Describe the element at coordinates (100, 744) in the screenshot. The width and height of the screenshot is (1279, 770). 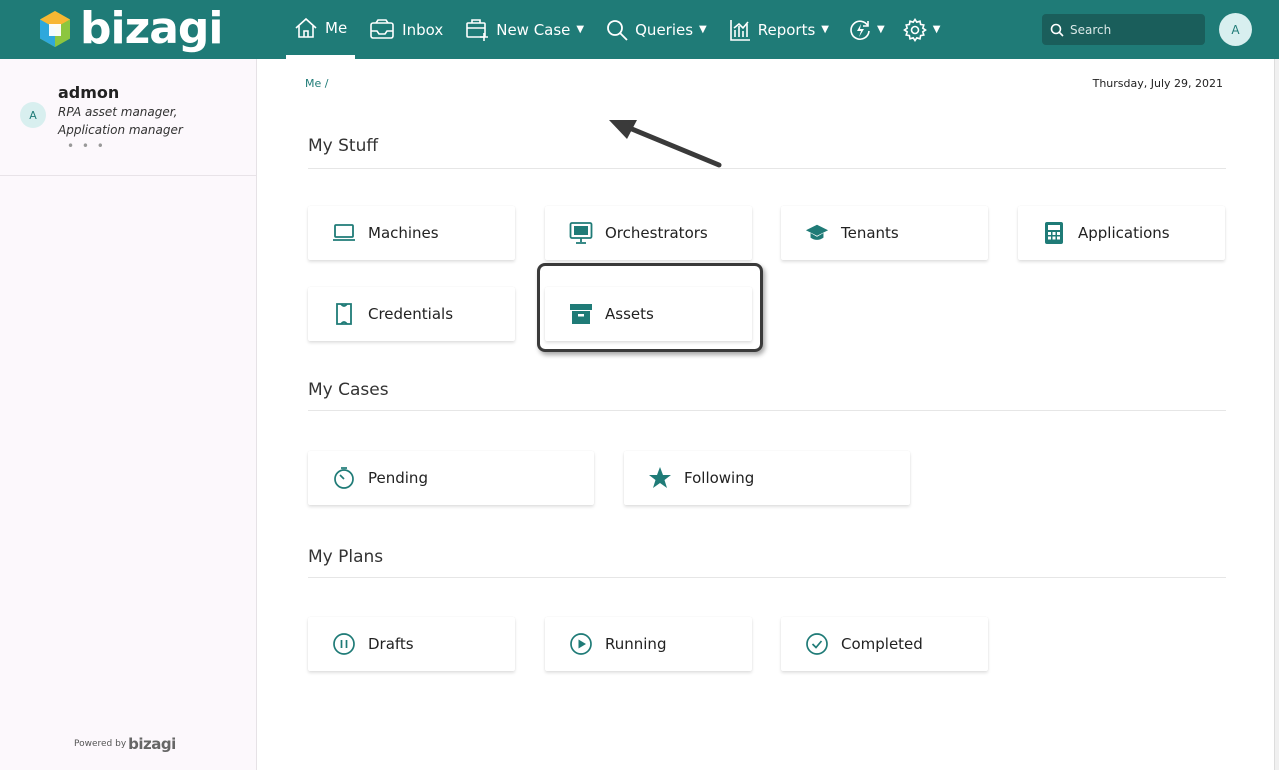
I see `powered-by-label: Powered by` at that location.